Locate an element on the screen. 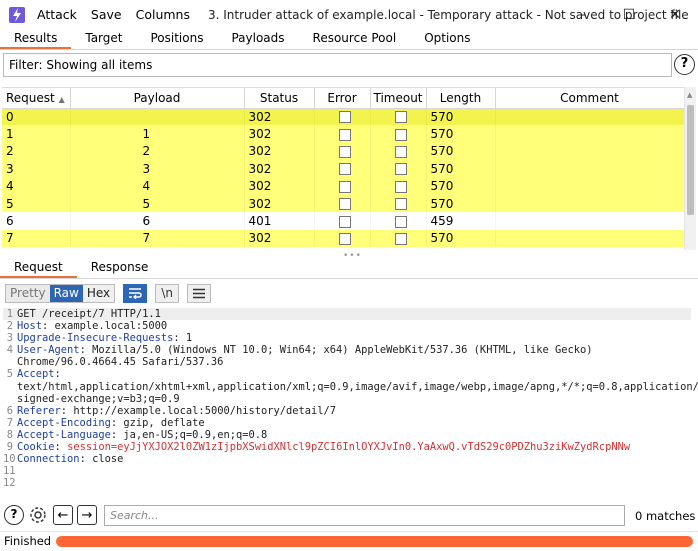  line-number: 1 is located at coordinates (9, 314).